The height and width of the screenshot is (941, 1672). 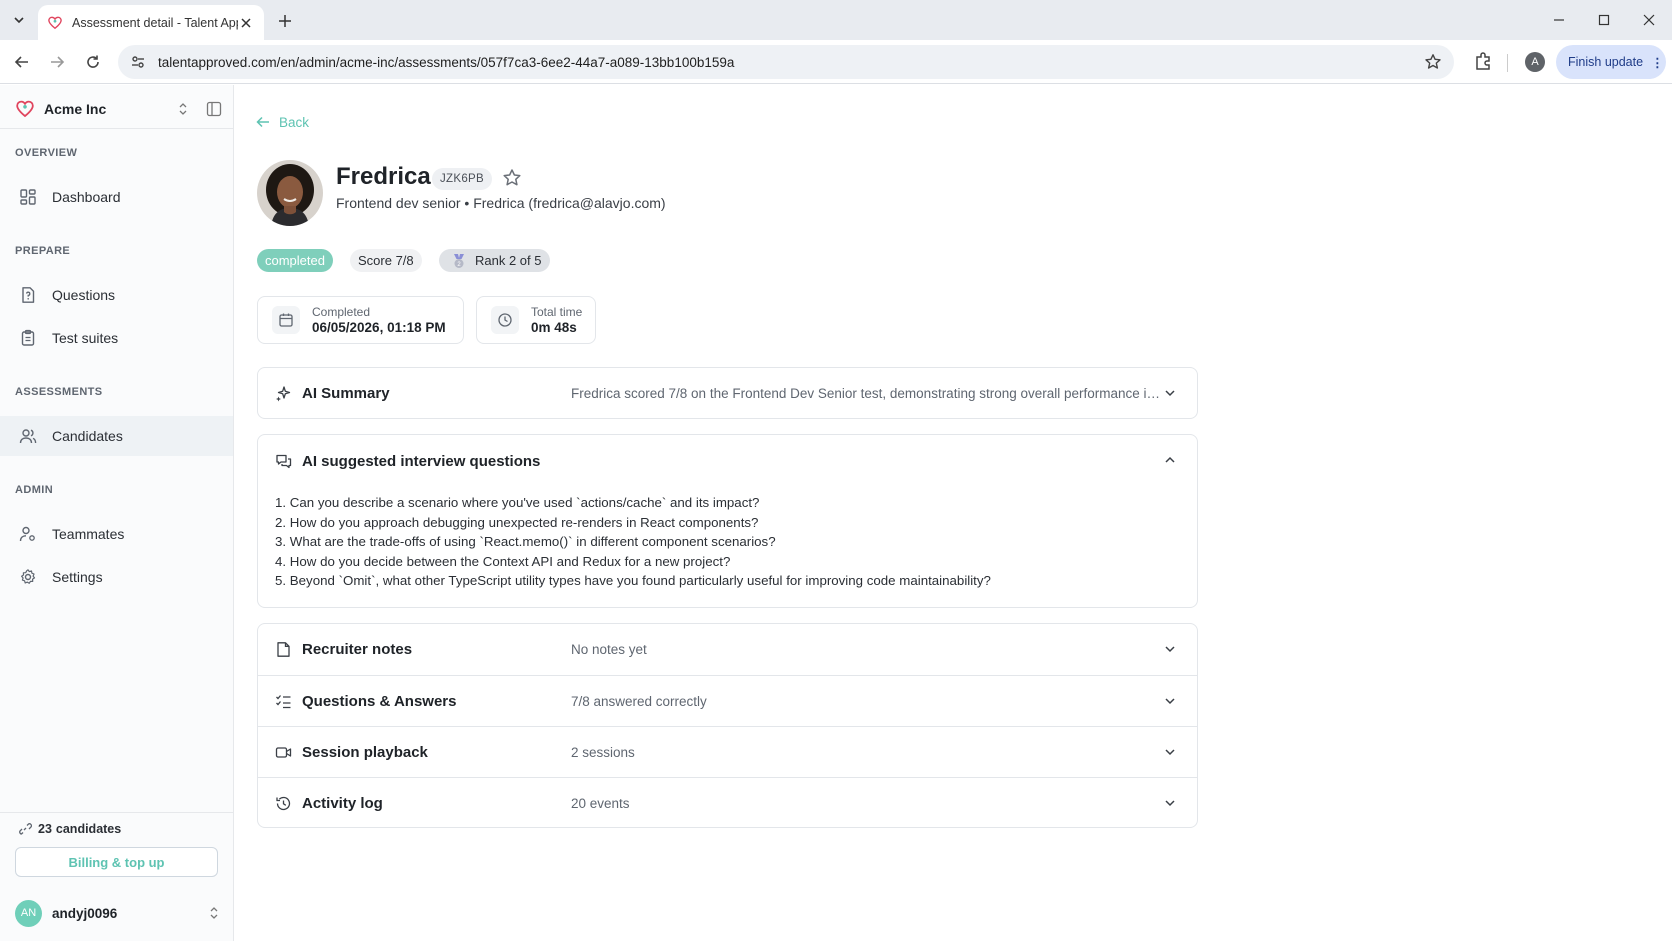 What do you see at coordinates (505, 320) in the screenshot?
I see `clock-icon` at bounding box center [505, 320].